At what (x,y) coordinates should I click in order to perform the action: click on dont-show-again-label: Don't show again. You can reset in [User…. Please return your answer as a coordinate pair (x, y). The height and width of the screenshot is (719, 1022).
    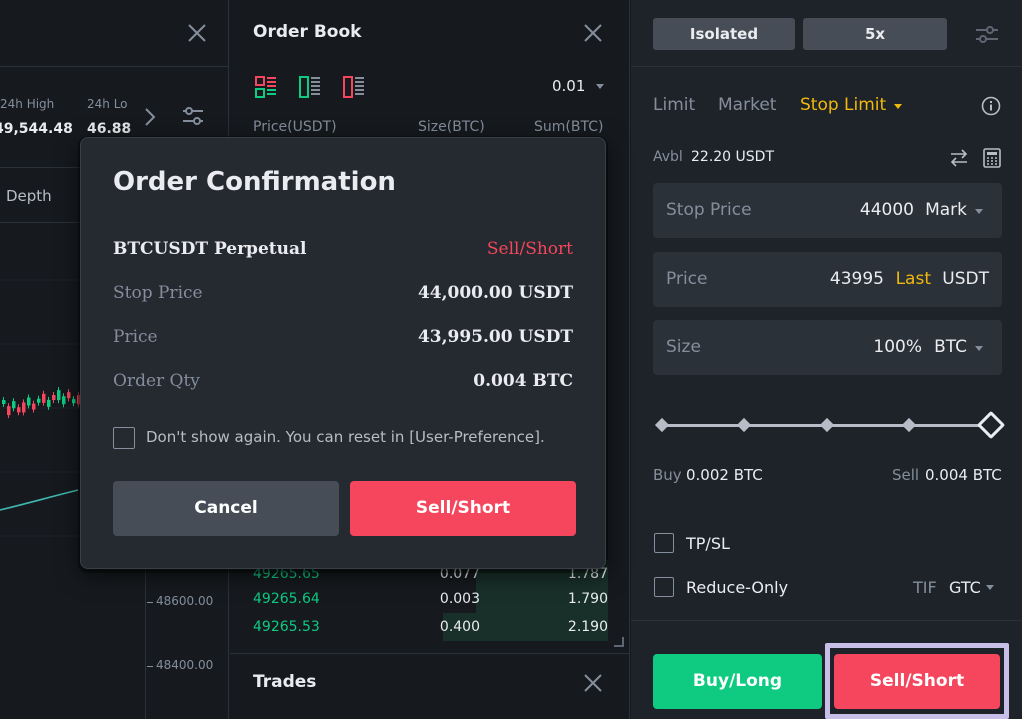
    Looking at the image, I should click on (345, 437).